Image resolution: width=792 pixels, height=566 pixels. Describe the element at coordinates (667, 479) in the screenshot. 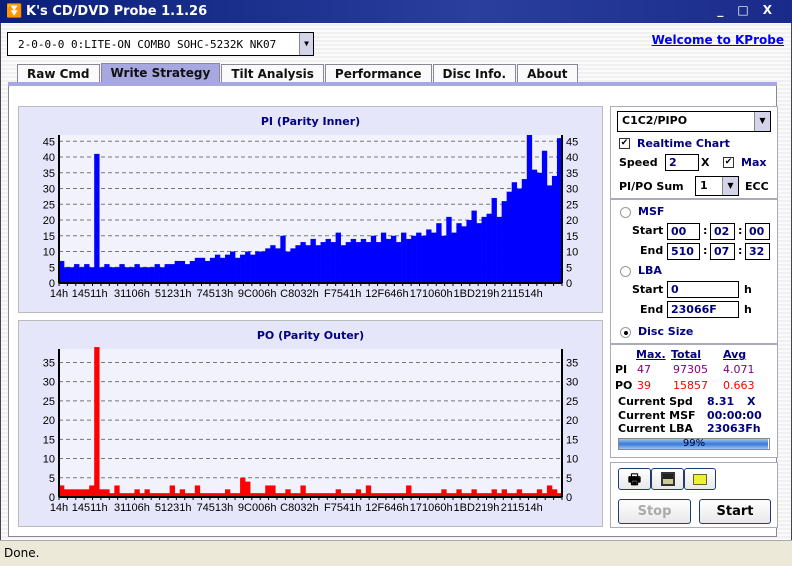

I see `save-button` at that location.